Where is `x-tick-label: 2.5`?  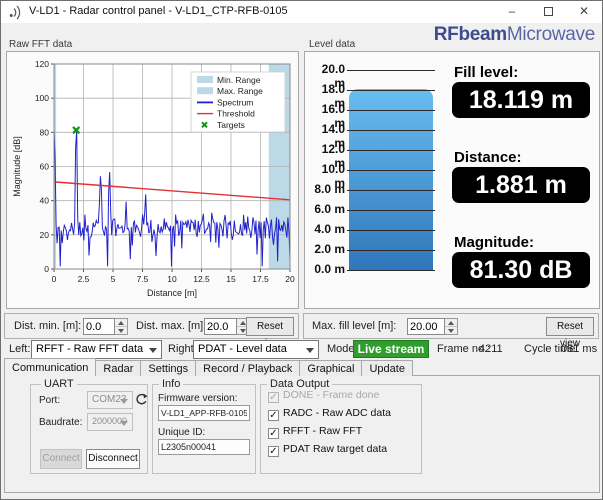
x-tick-label: 2.5 is located at coordinates (84, 279).